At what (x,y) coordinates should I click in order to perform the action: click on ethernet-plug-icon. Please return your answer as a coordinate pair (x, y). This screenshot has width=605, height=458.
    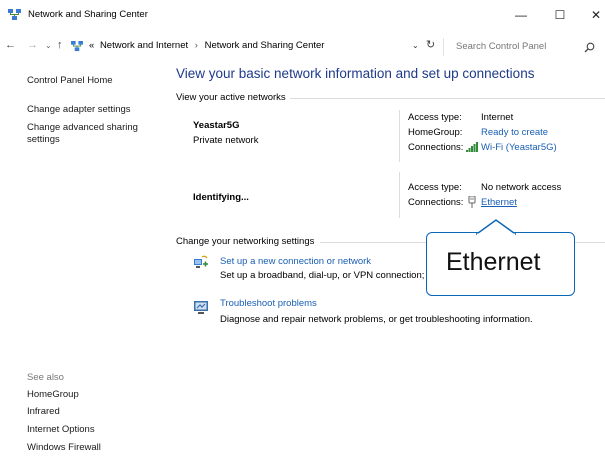
    Looking at the image, I should click on (472, 202).